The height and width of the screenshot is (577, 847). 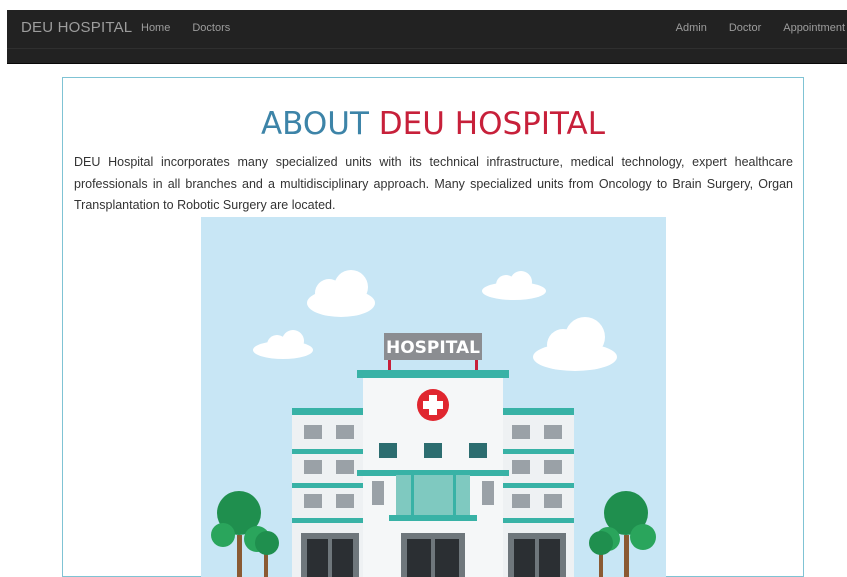 What do you see at coordinates (155, 28) in the screenshot?
I see `nav-link-home: Home` at bounding box center [155, 28].